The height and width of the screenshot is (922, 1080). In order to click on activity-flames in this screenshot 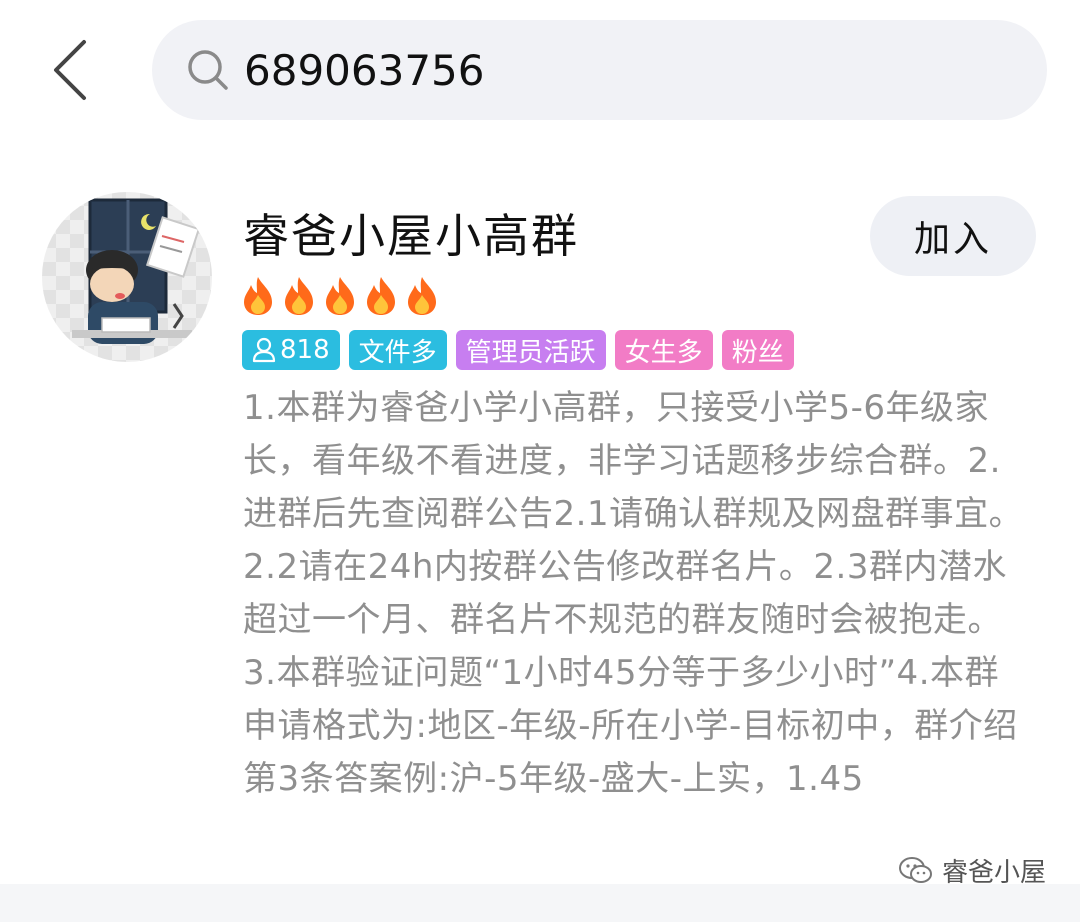, I will do `click(340, 296)`.